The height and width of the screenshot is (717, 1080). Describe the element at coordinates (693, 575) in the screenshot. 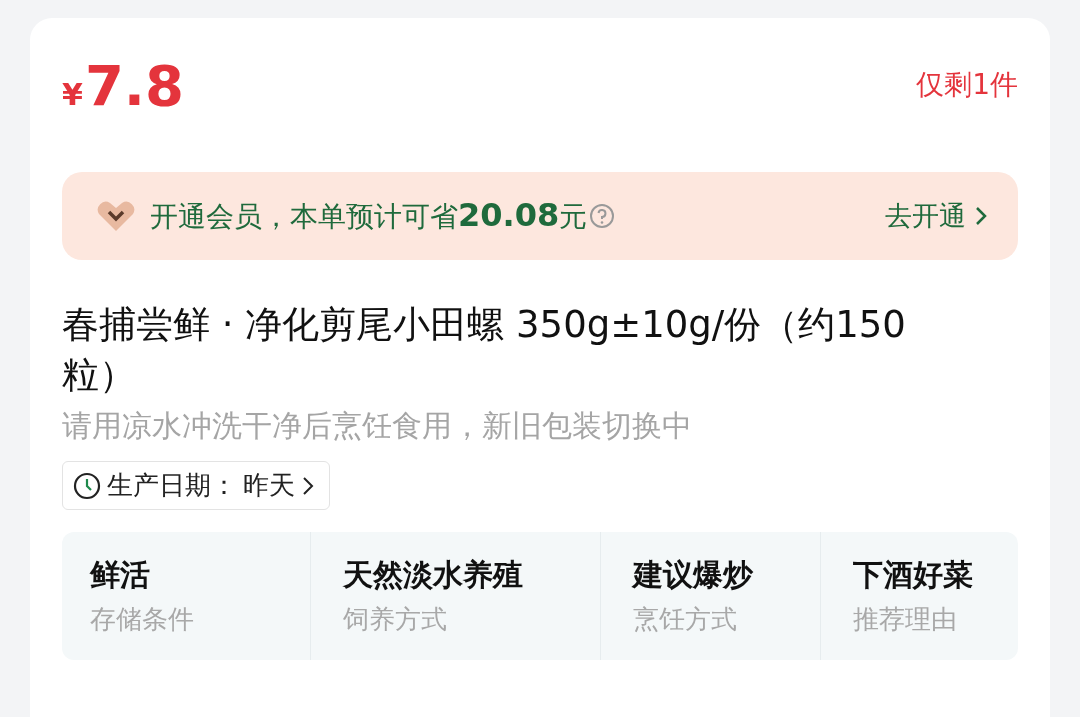

I see `attribute-value: 建议爆炒` at that location.